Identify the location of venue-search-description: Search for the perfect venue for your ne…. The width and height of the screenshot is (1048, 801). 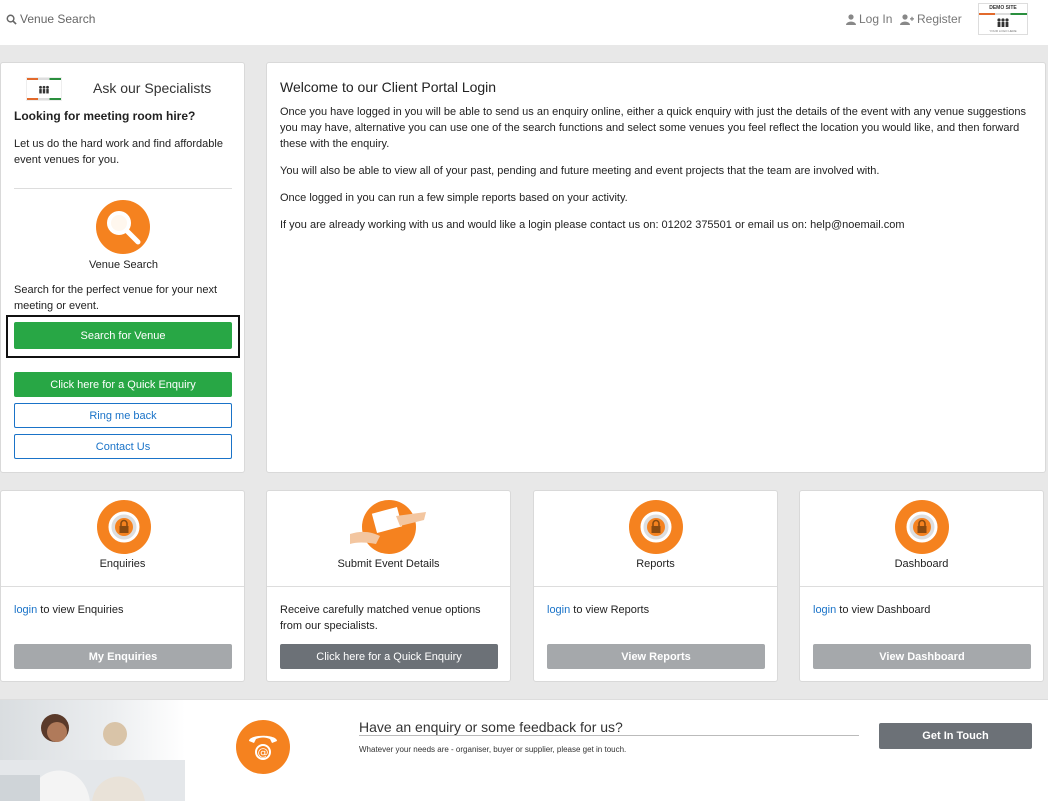
(116, 298).